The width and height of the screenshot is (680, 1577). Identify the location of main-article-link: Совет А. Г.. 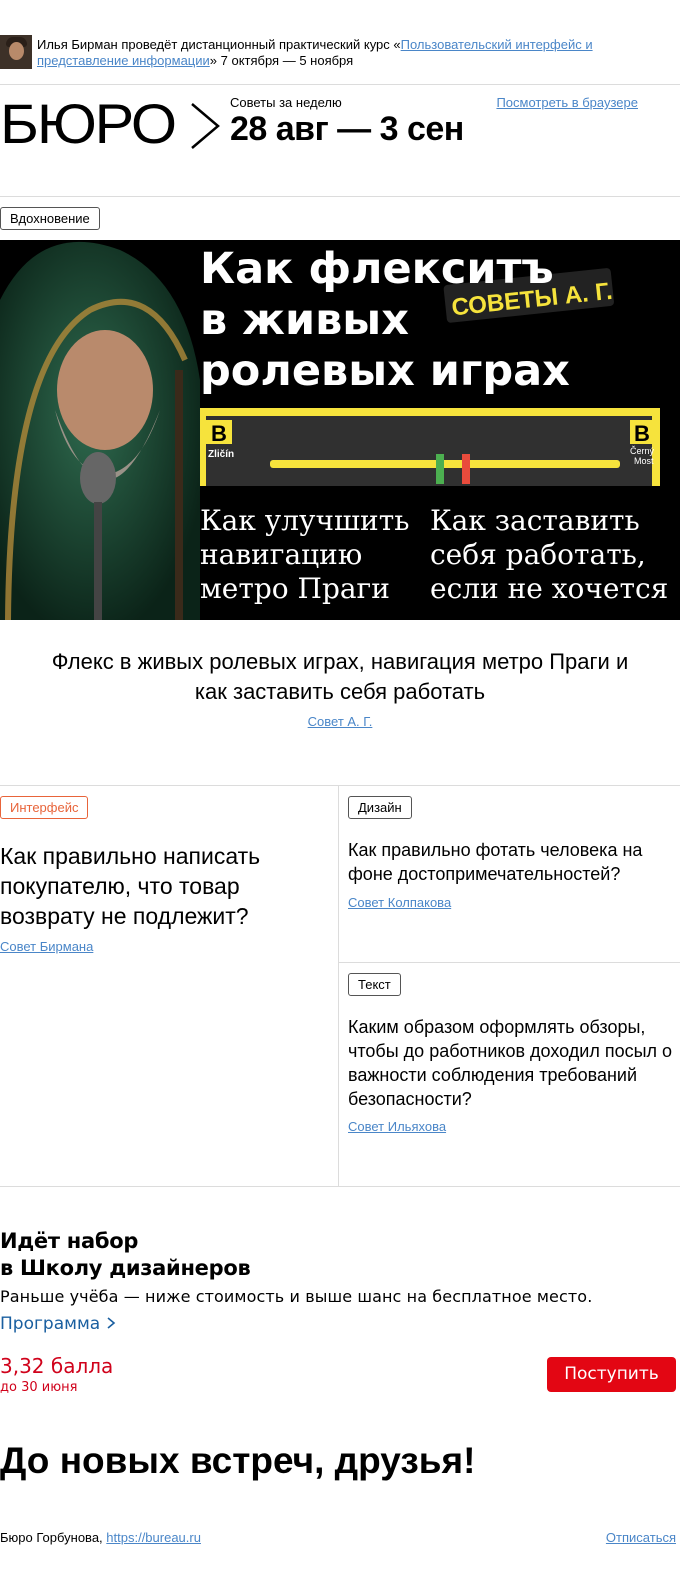
(340, 721).